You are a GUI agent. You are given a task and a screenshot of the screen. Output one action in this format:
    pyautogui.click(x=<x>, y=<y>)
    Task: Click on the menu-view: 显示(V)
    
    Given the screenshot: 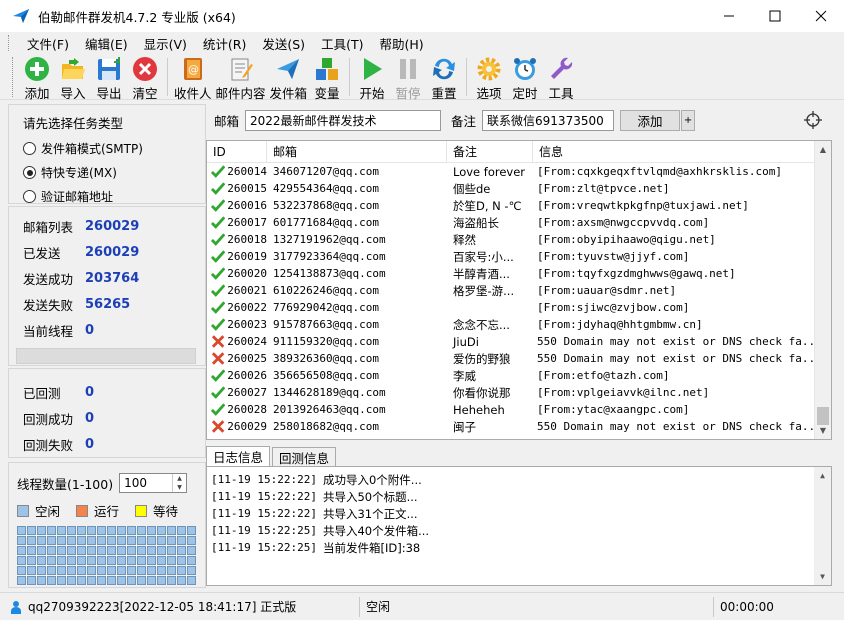 What is the action you would take?
    pyautogui.click(x=165, y=43)
    